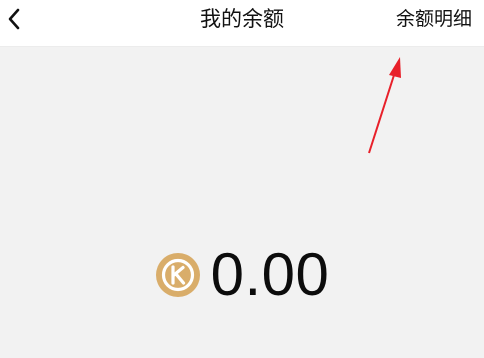 The height and width of the screenshot is (358, 484). I want to click on back-button, so click(14, 19).